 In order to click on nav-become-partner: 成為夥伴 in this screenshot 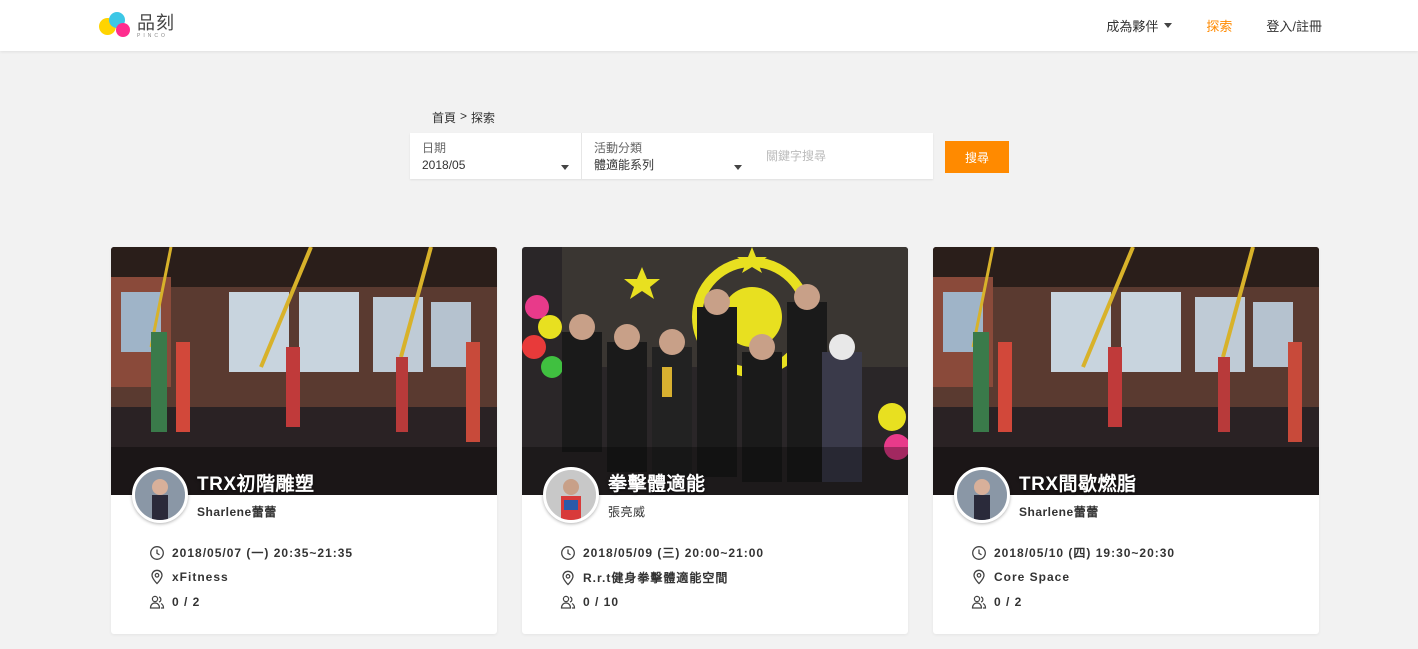, I will do `click(1139, 25)`.